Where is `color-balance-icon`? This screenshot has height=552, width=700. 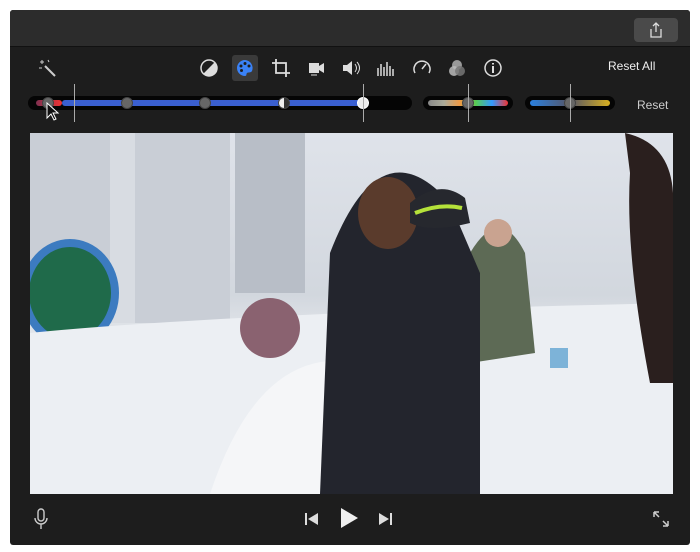 color-balance-icon is located at coordinates (209, 68).